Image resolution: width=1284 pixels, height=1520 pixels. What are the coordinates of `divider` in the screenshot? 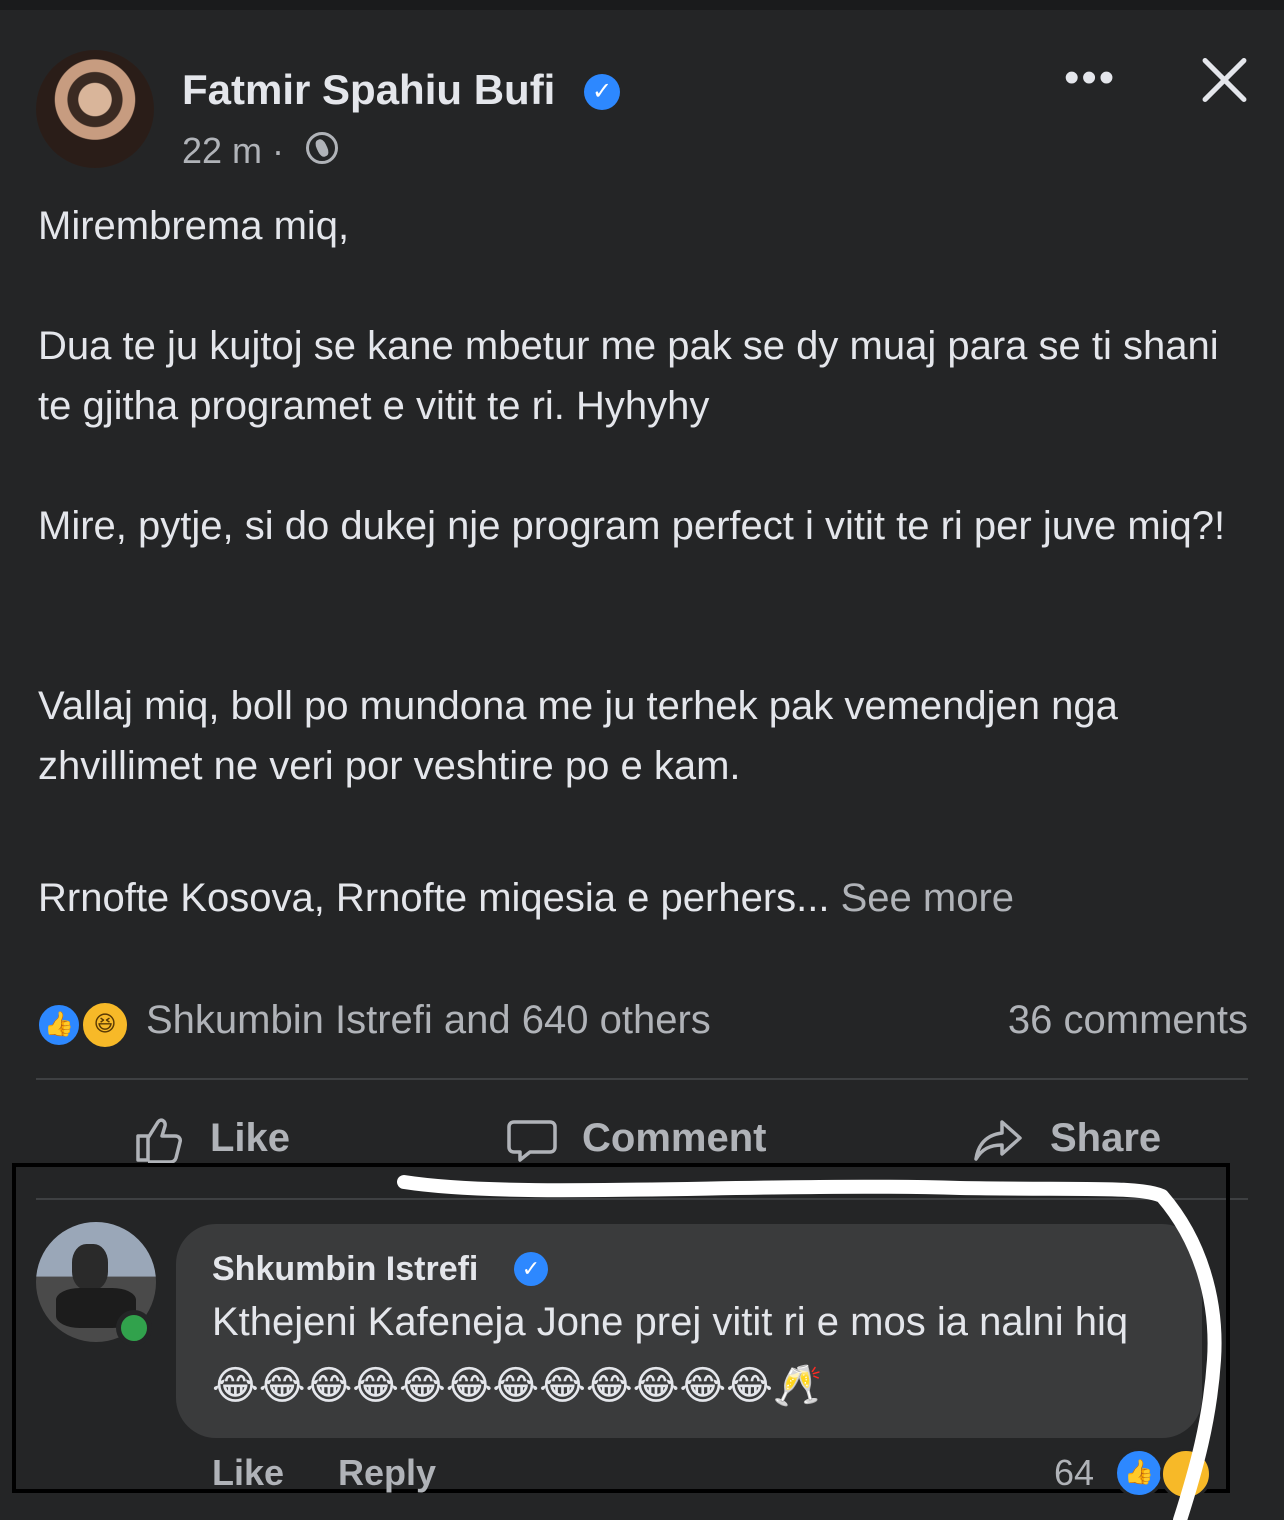 It's located at (642, 1079).